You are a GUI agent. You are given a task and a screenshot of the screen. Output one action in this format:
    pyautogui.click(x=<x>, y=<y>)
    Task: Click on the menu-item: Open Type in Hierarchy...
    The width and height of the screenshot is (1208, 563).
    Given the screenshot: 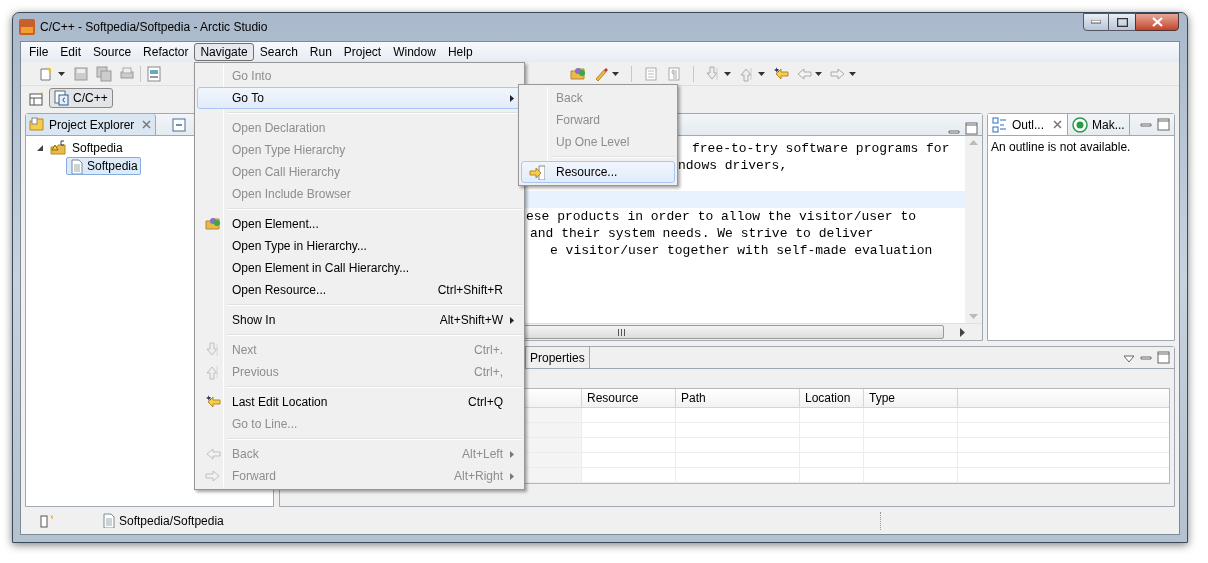 What is the action you would take?
    pyautogui.click(x=359, y=246)
    